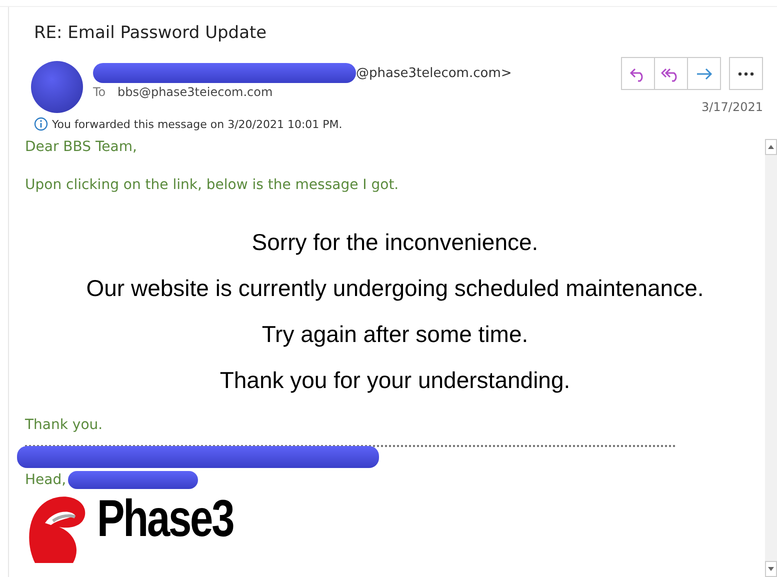  I want to click on greeting: Dear BBS Team,, so click(81, 147).